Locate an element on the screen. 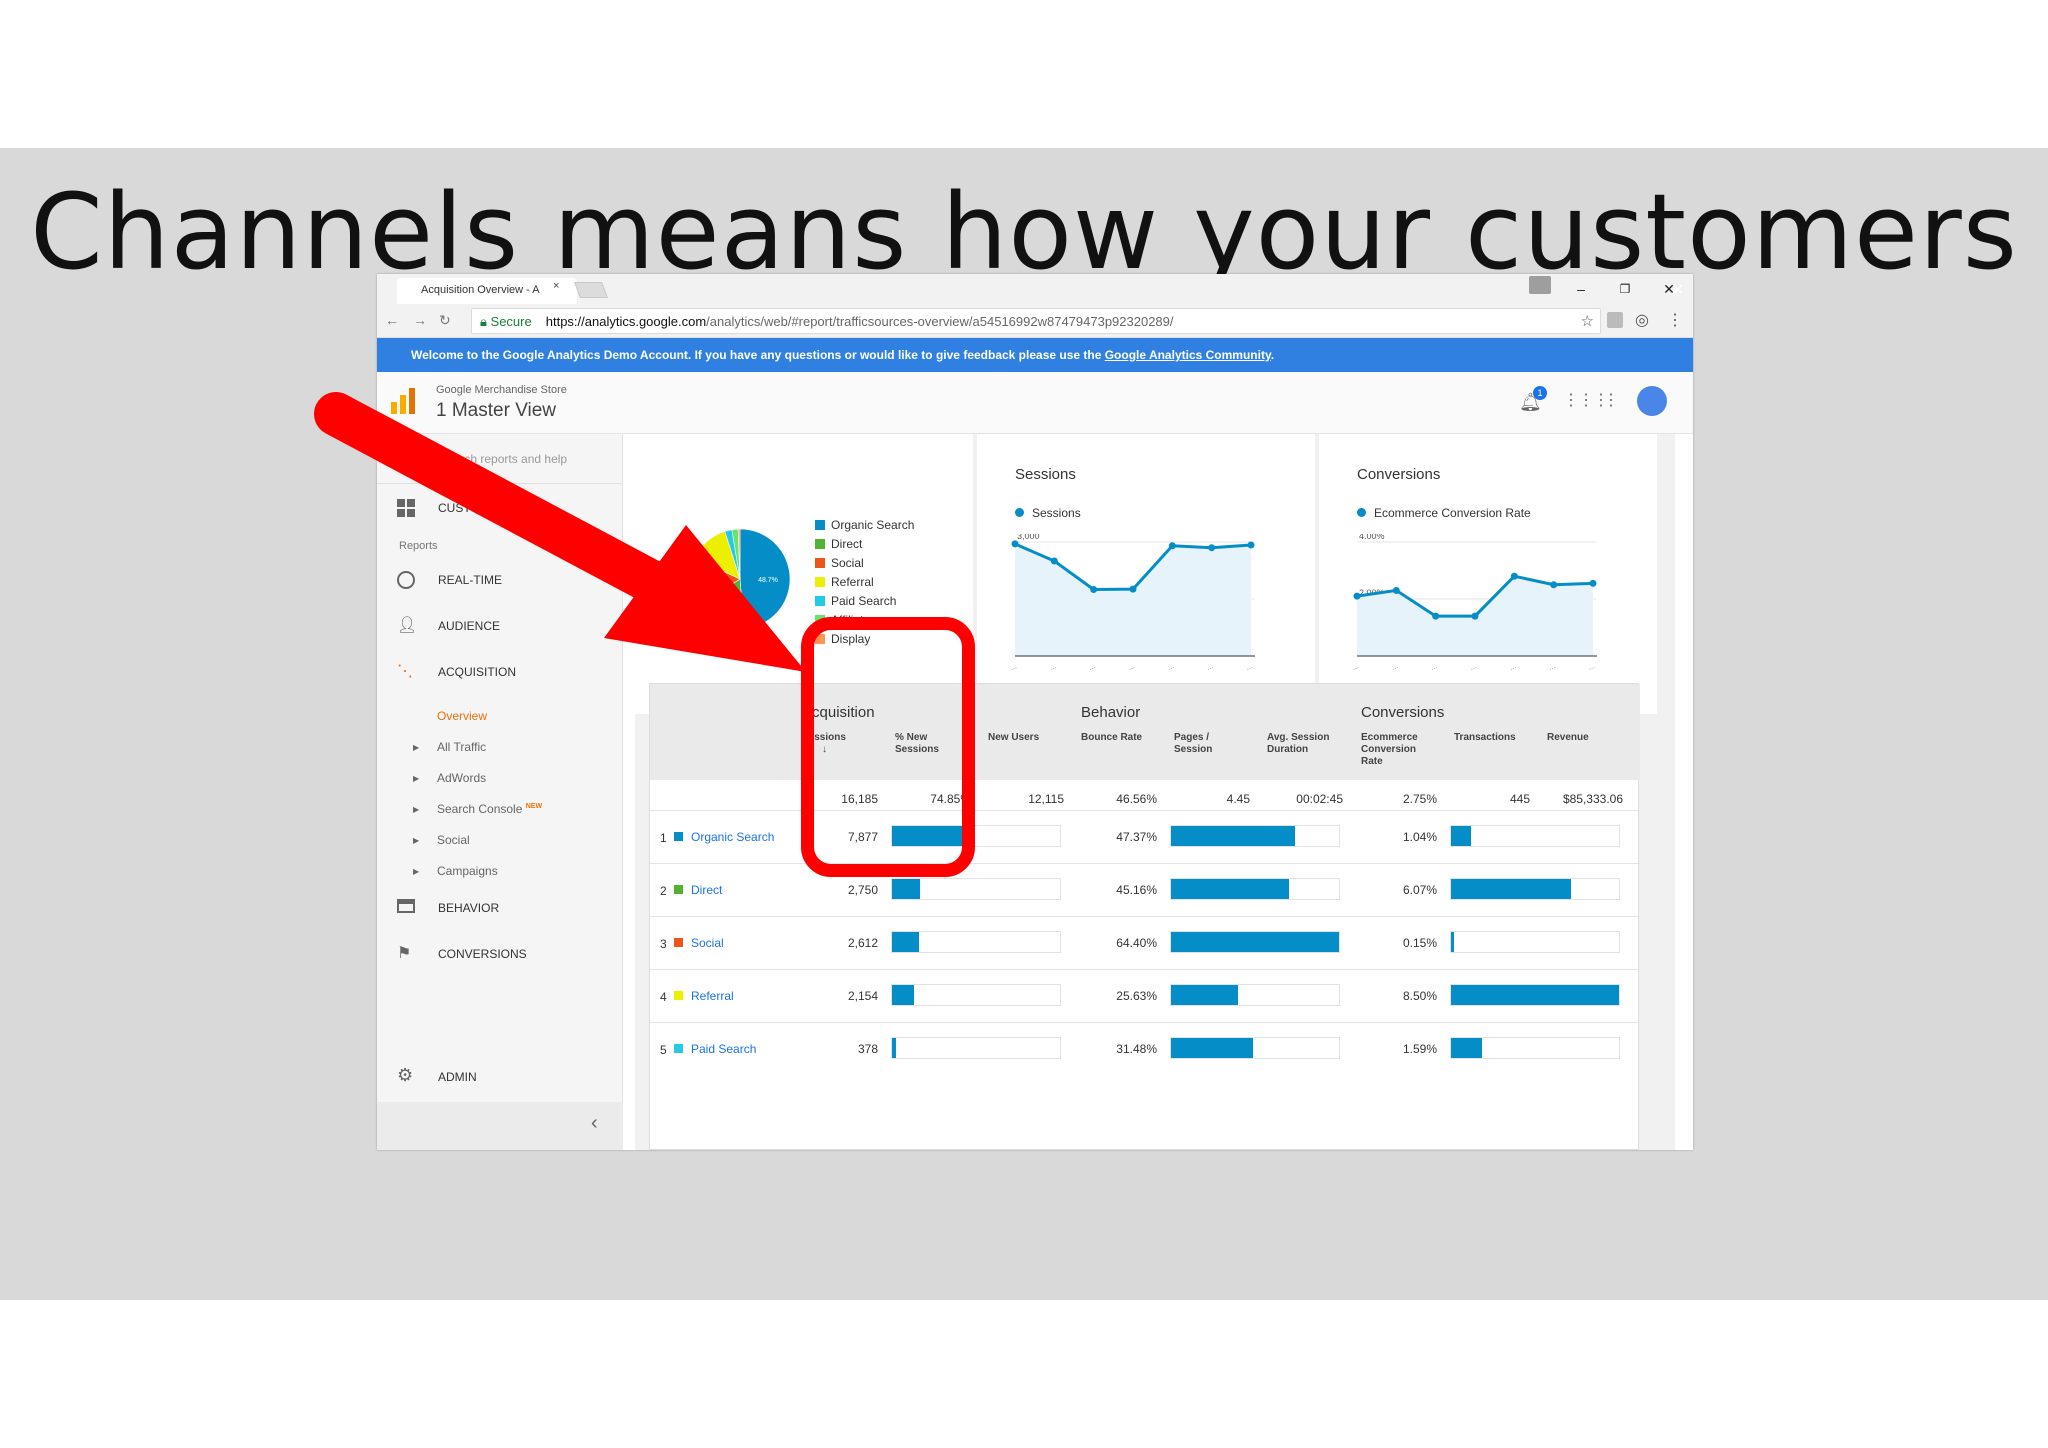 The image size is (2048, 1448). view-selector: 1 Master View is located at coordinates (496, 411).